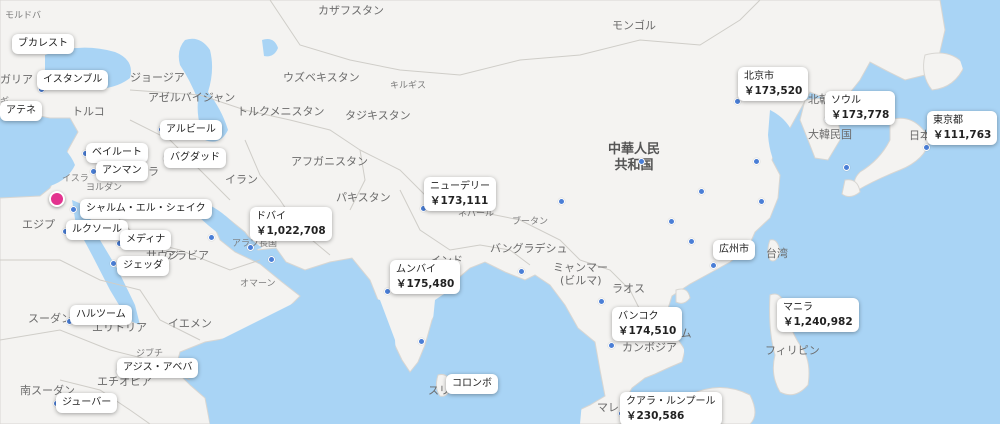  I want to click on pin-name: マニラ, so click(798, 307).